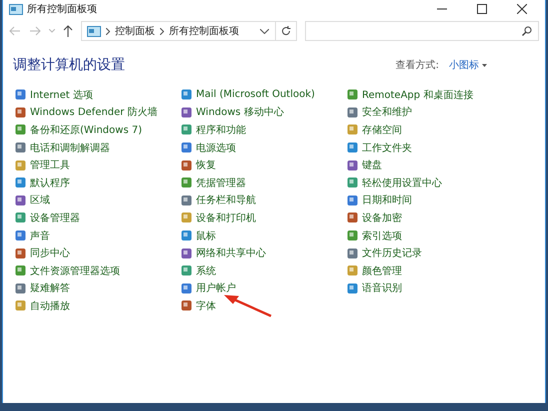  Describe the element at coordinates (422, 31) in the screenshot. I see `search-field` at that location.